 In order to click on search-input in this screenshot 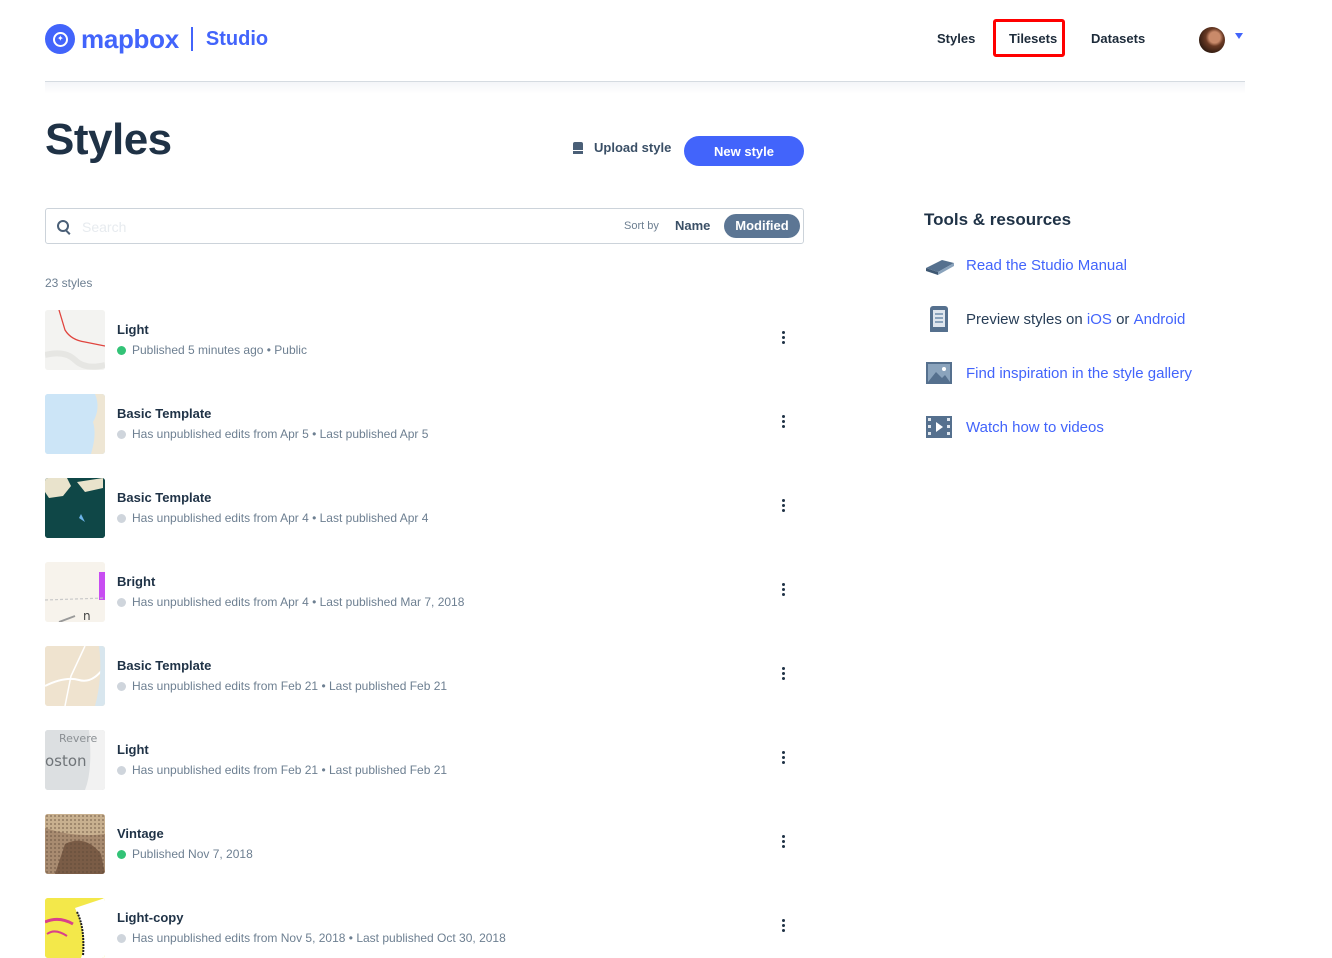, I will do `click(332, 227)`.